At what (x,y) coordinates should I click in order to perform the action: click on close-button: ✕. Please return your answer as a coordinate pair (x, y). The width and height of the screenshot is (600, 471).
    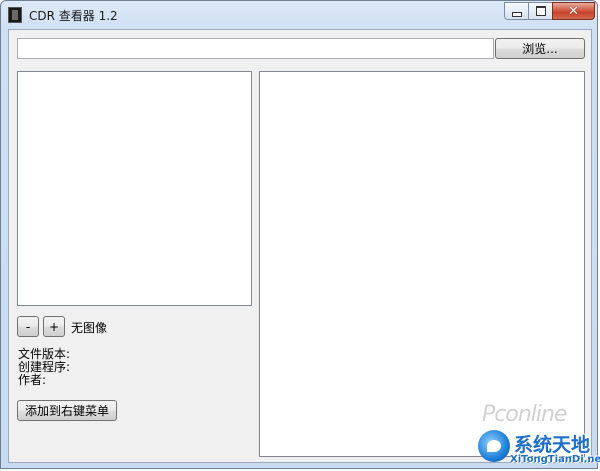
    Looking at the image, I should click on (573, 11).